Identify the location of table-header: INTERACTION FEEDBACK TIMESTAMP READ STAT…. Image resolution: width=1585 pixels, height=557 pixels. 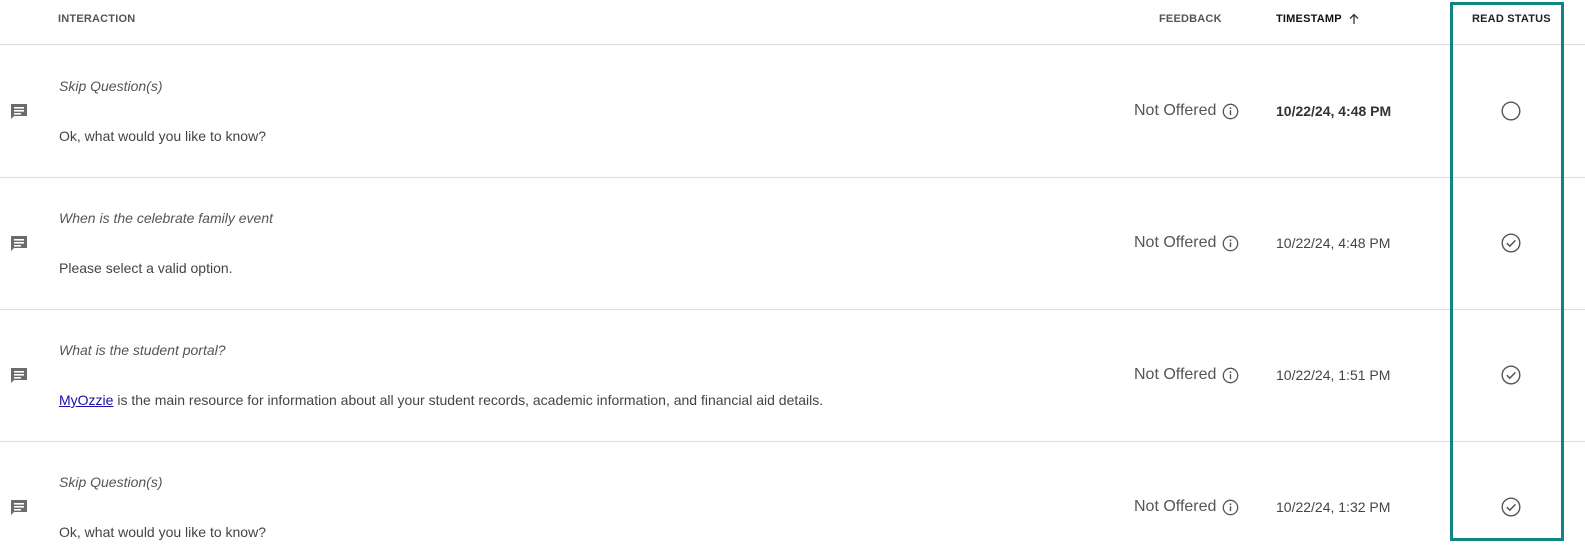
(792, 22).